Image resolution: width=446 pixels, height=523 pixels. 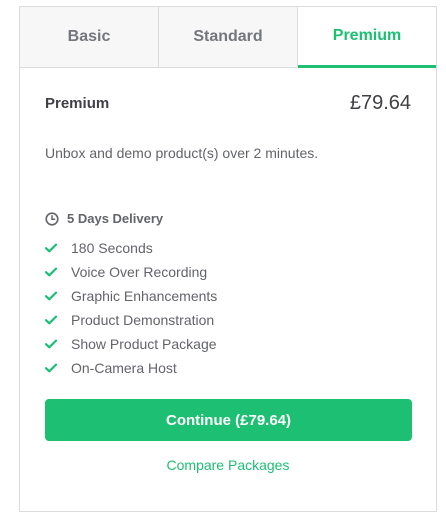 I want to click on feature-label: Graphic Enhancements, so click(x=144, y=296).